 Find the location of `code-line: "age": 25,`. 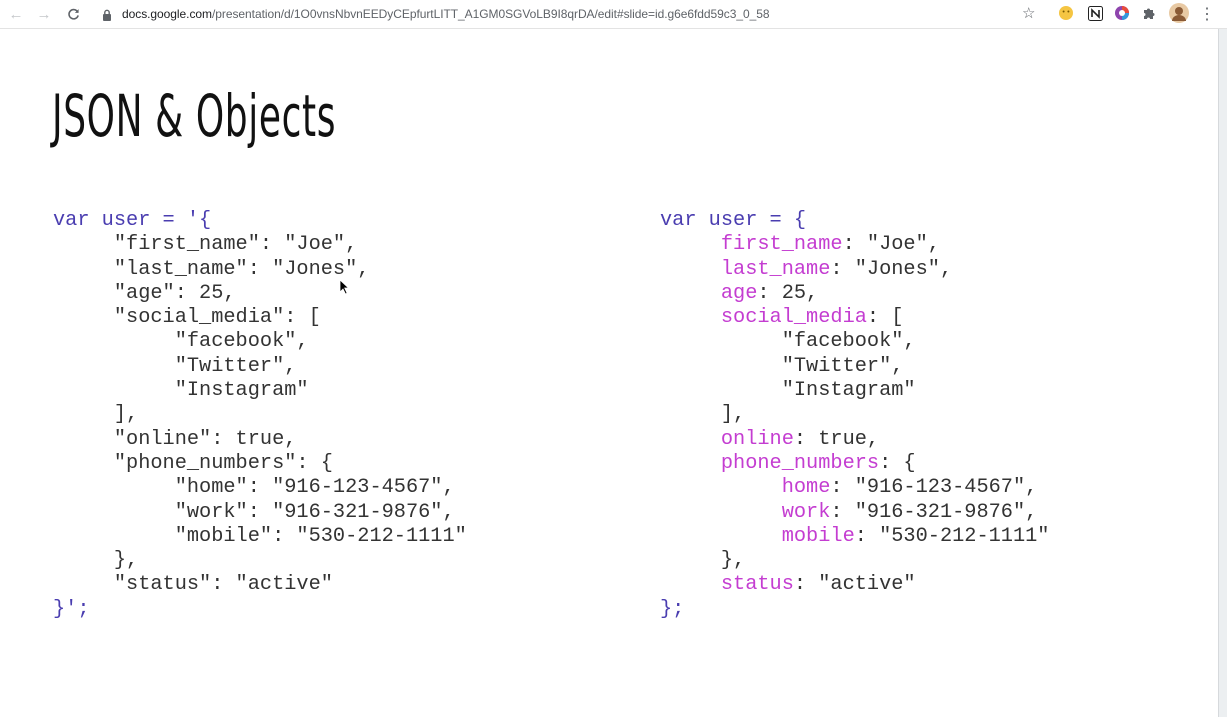

code-line: "age": 25, is located at coordinates (144, 293).